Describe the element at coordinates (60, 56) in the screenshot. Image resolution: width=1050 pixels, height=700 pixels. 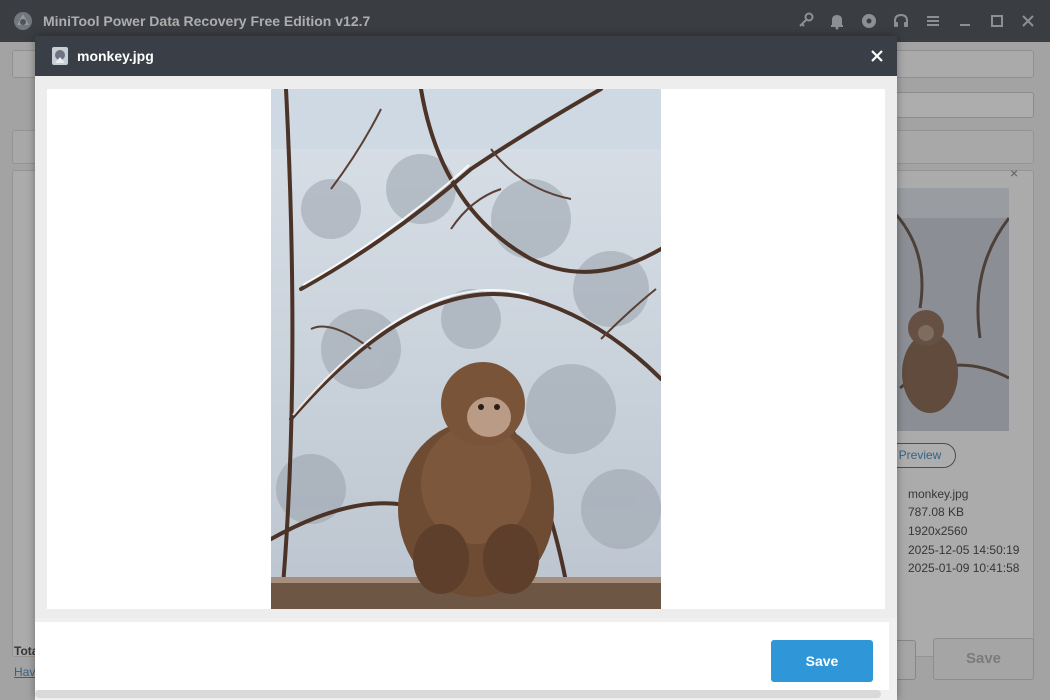
I see `image-file-icon` at that location.